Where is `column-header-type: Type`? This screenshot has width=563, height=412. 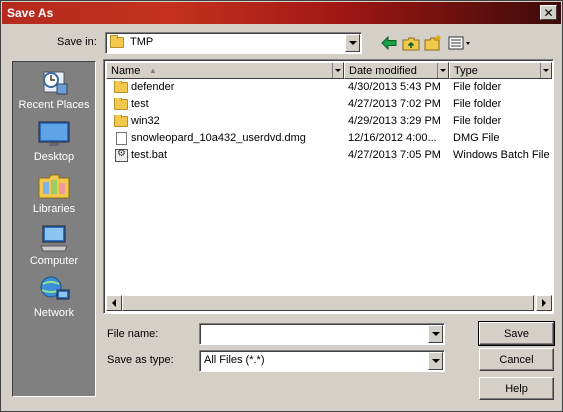
column-header-type: Type is located at coordinates (500, 70).